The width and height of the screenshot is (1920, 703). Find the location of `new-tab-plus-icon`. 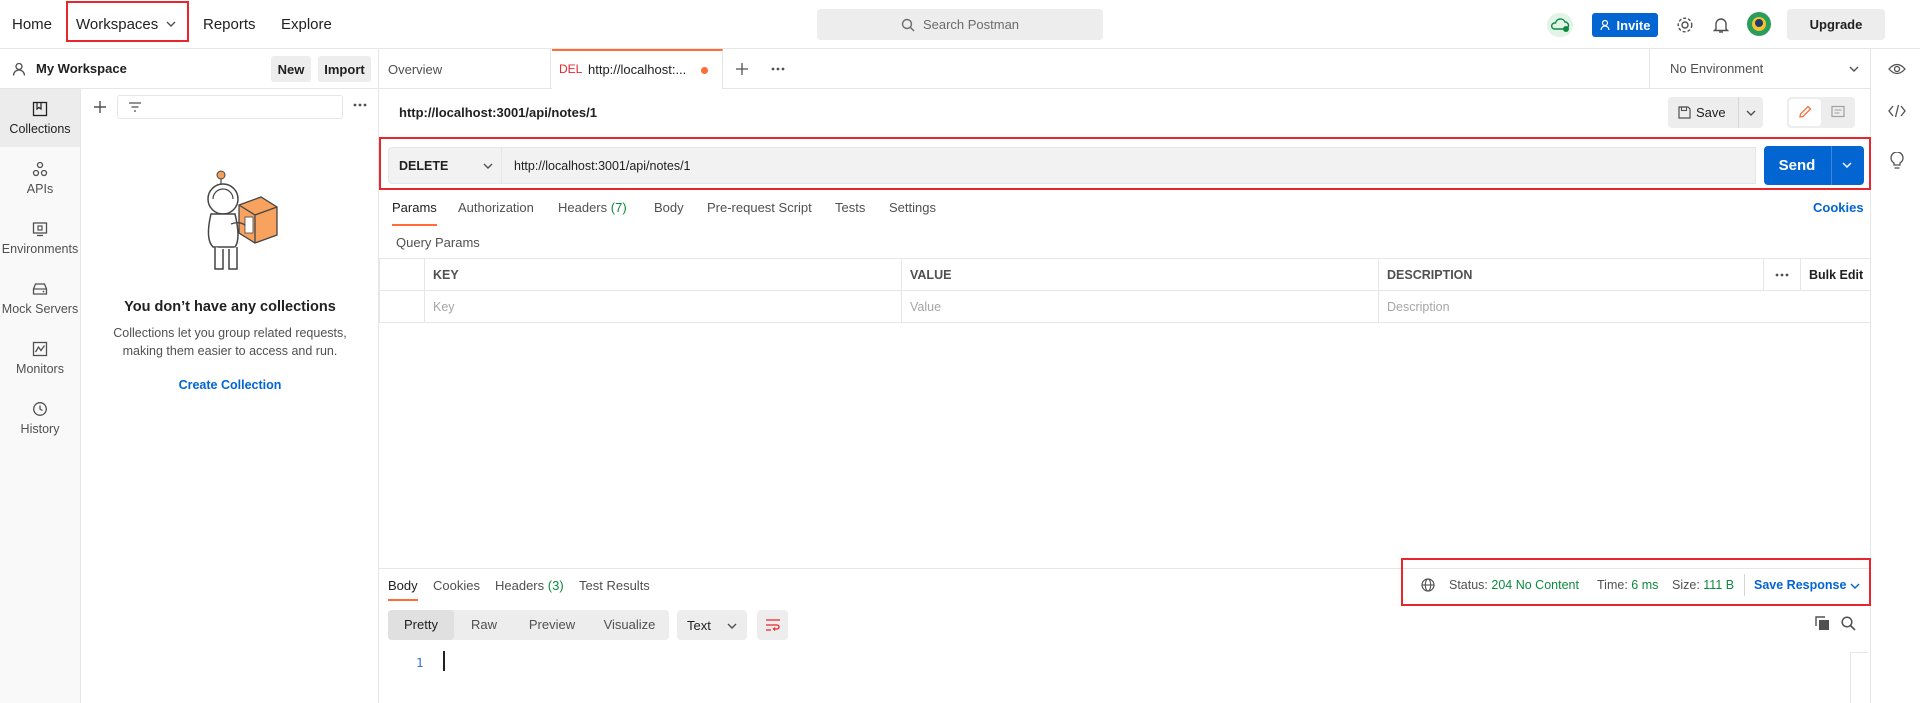

new-tab-plus-icon is located at coordinates (742, 69).